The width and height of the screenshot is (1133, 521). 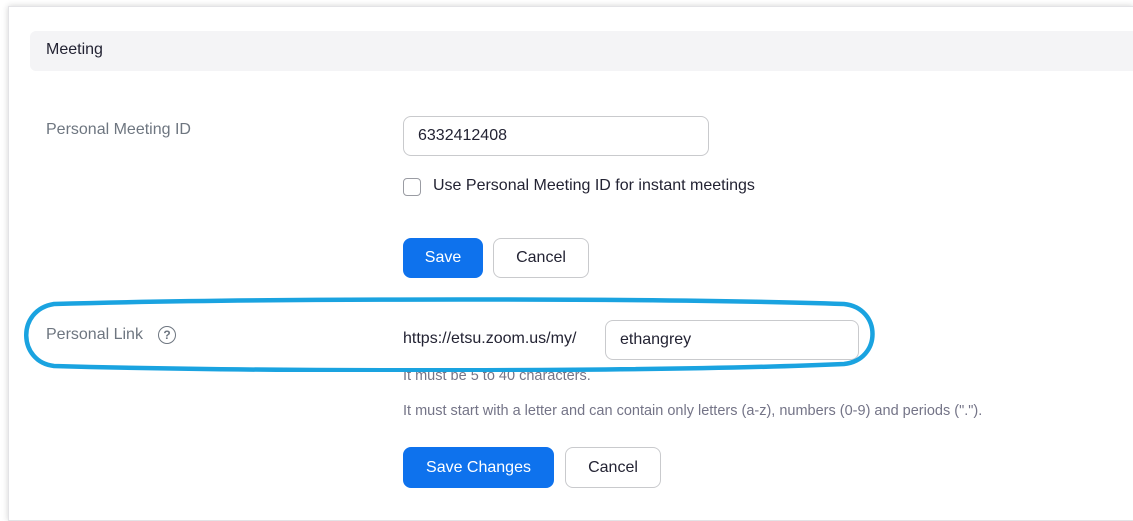 What do you see at coordinates (490, 338) in the screenshot?
I see `personal-link-url-prefix: https://etsu.zoom.us/my/` at bounding box center [490, 338].